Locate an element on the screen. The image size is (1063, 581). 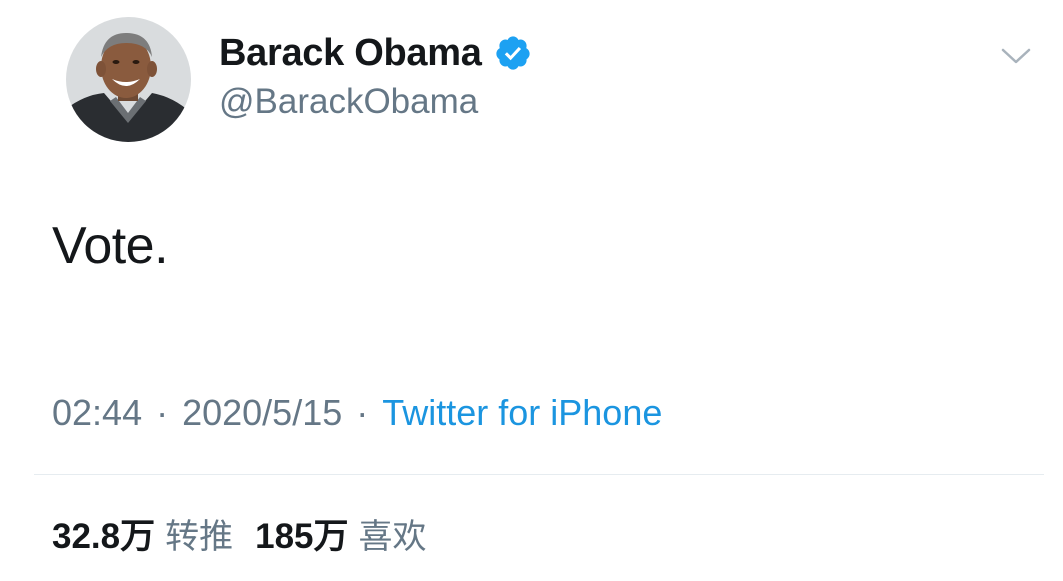
likes-count: 185万 is located at coordinates (302, 536).